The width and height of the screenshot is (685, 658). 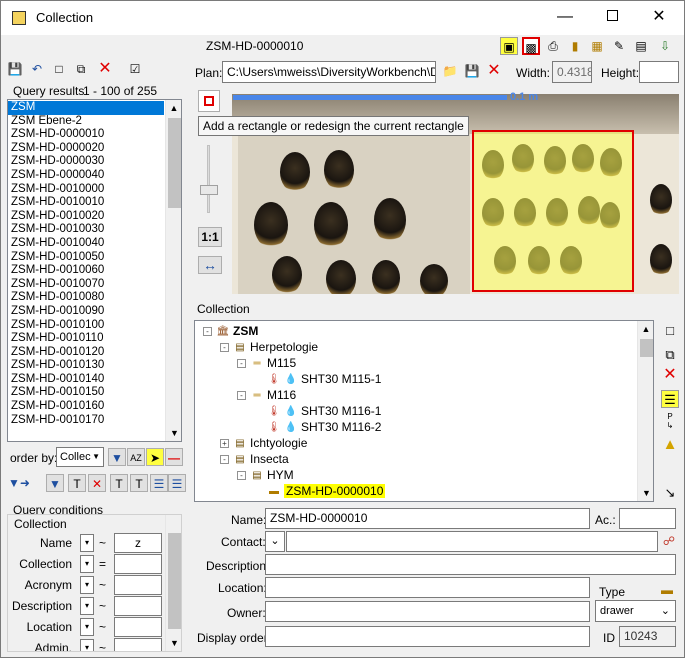 What do you see at coordinates (647, 518) in the screenshot?
I see `ac-field` at bounding box center [647, 518].